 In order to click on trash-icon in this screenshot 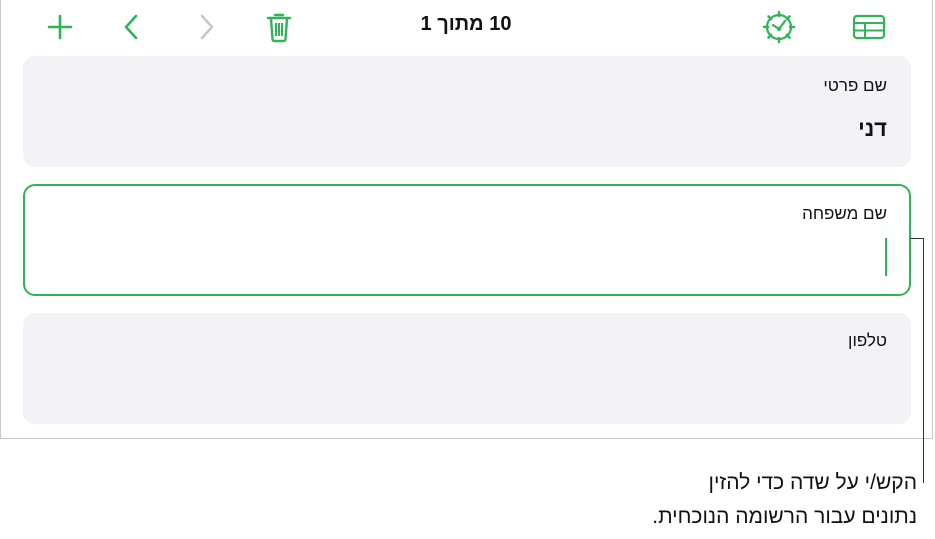, I will do `click(279, 28)`.